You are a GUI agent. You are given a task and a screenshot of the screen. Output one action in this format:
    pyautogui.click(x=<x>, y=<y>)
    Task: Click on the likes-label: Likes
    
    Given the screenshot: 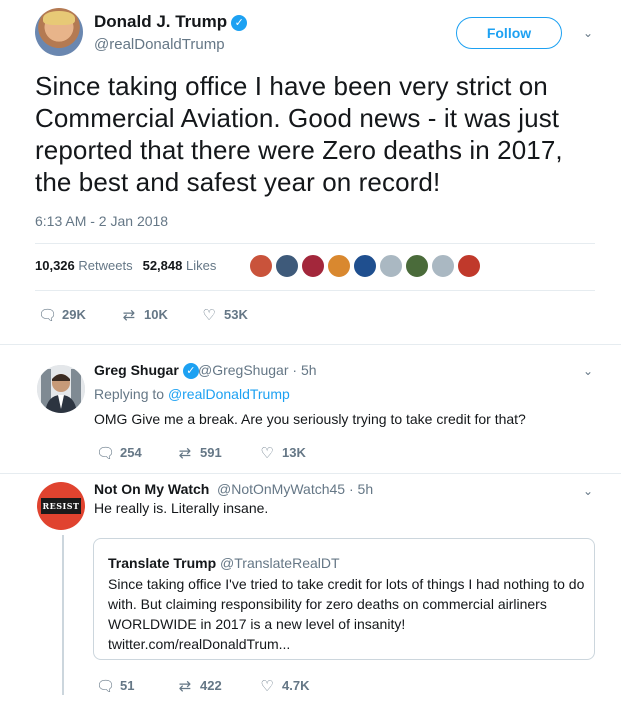 What is the action you would take?
    pyautogui.click(x=201, y=265)
    